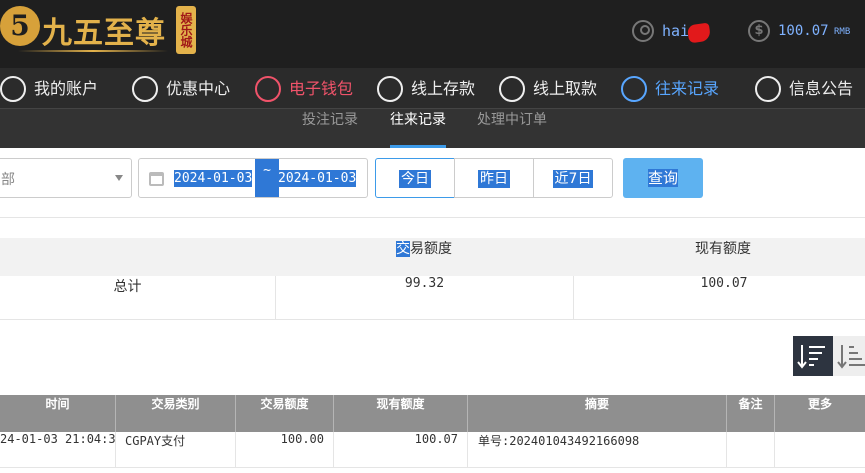 This screenshot has height=473, width=865. What do you see at coordinates (403, 249) in the screenshot?
I see `summary-header-amount-first: 交` at bounding box center [403, 249].